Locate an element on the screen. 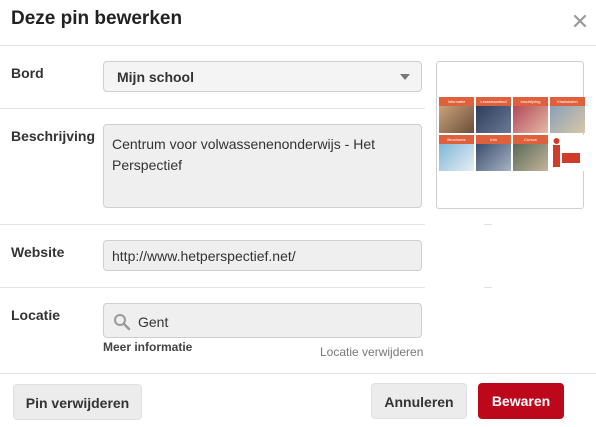 This screenshot has height=427, width=596. info-logo-tile is located at coordinates (567, 153).